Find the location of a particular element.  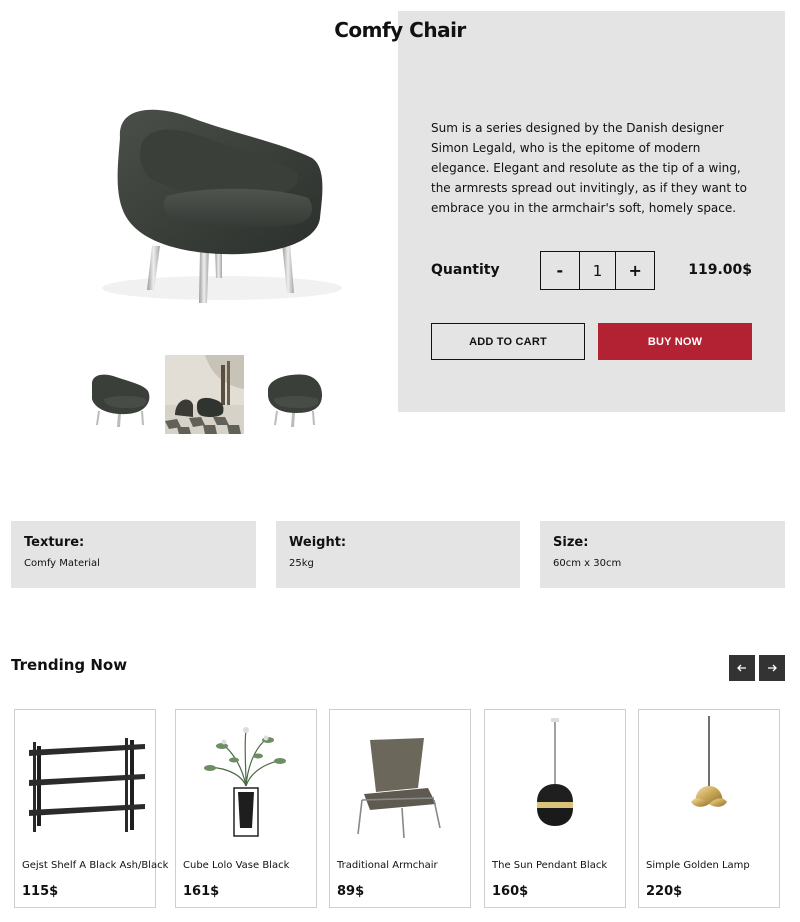

product-card: Gejst Shelf A Black Ash/Black 115$ is located at coordinates (91, 808).